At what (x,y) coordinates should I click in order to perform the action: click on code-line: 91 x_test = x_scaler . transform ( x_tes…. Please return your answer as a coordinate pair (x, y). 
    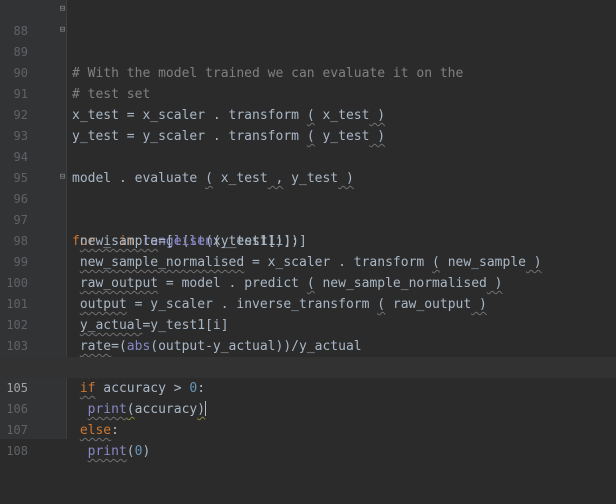
    Looking at the image, I should click on (308, 93).